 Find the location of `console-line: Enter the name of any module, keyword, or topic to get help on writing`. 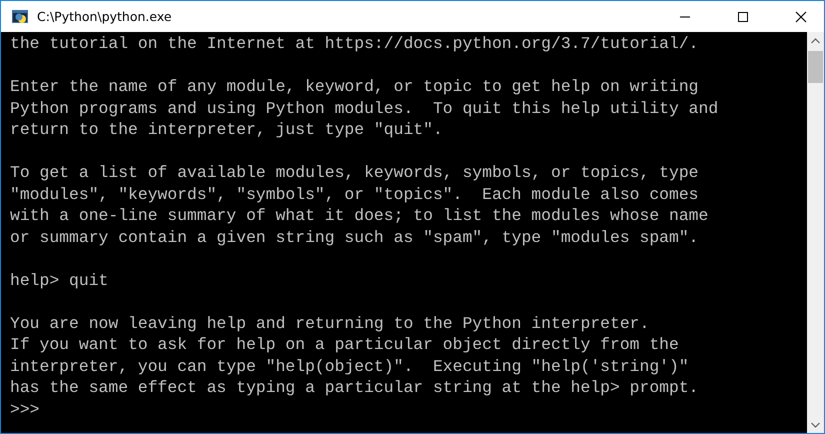

console-line: Enter the name of any module, keyword, or topic to get help on writing is located at coordinates (354, 87).